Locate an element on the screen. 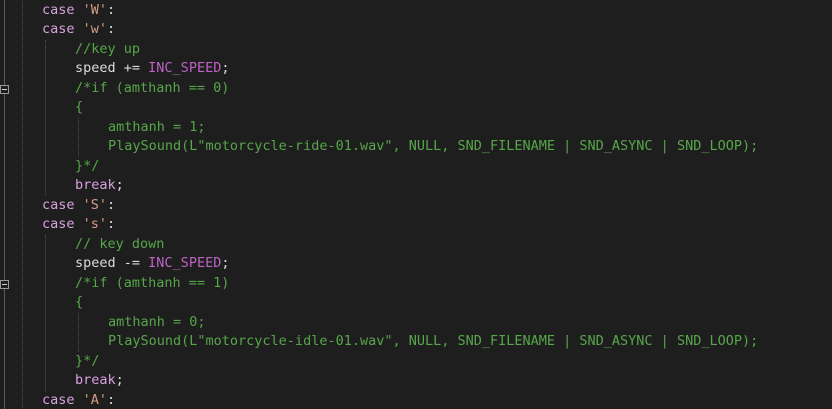 The height and width of the screenshot is (409, 832). code-token: amthanh = 0; is located at coordinates (157, 321).